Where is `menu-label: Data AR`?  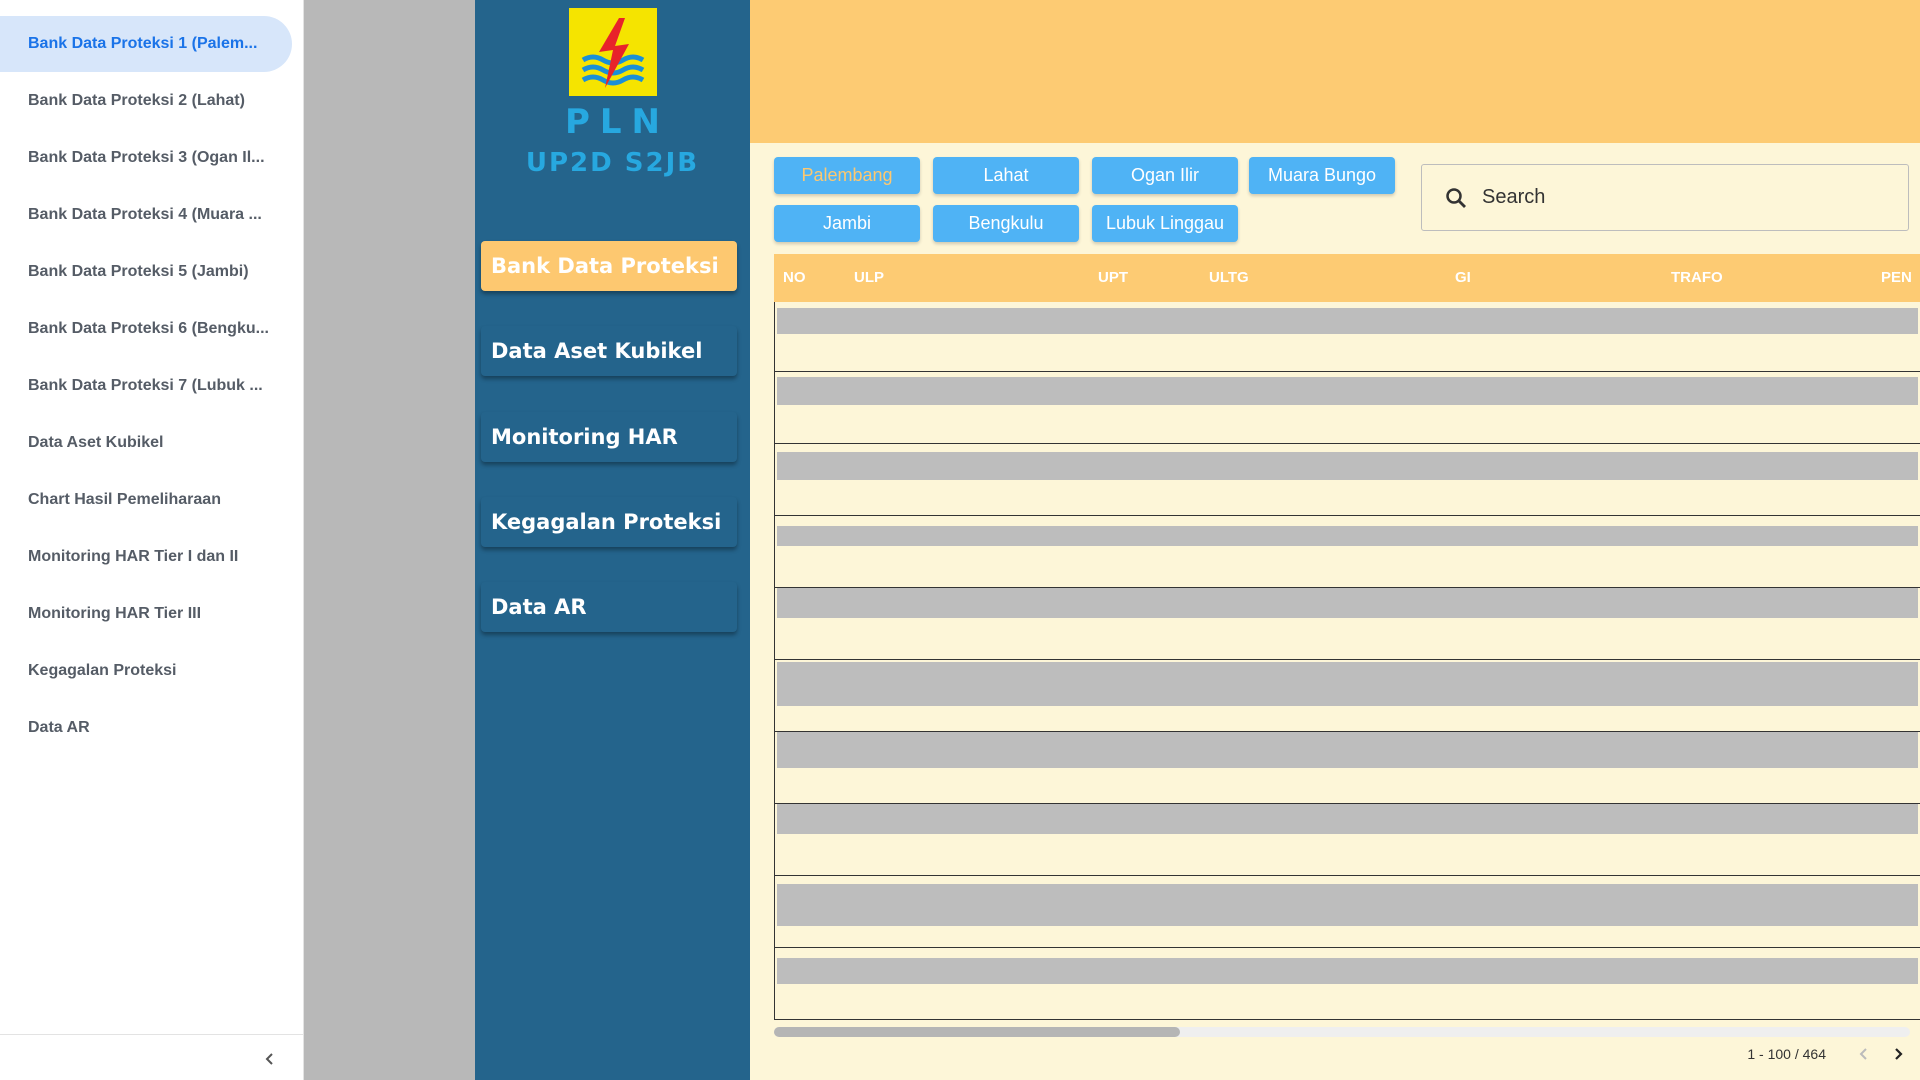 menu-label: Data AR is located at coordinates (539, 607).